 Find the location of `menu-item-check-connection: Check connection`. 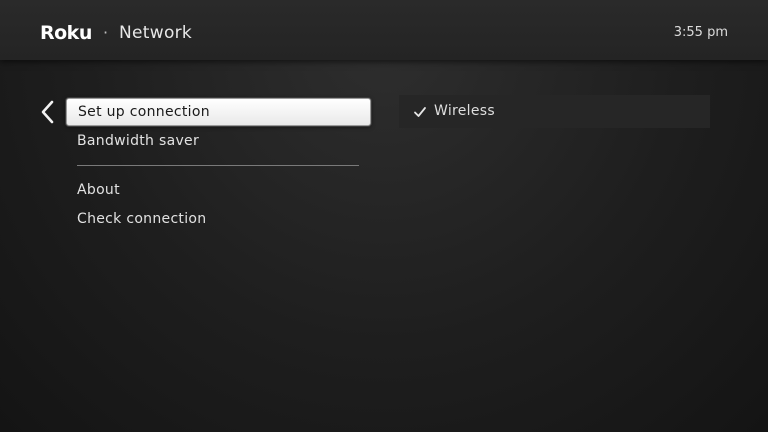

menu-item-check-connection: Check connection is located at coordinates (218, 219).